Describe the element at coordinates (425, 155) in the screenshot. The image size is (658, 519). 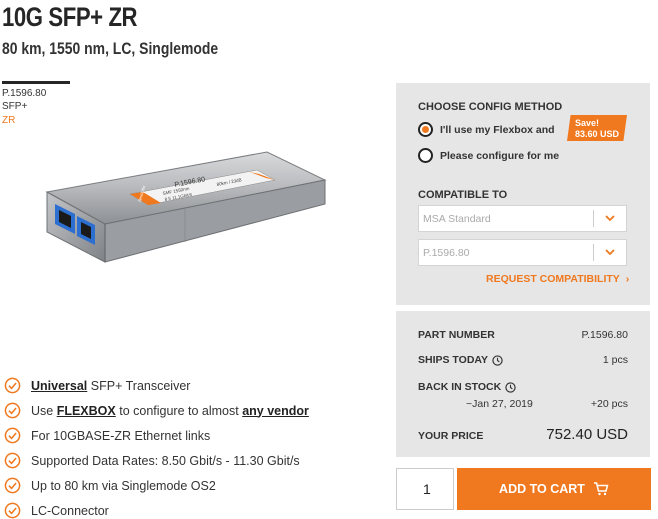
I see `radio-unselected-icon` at that location.